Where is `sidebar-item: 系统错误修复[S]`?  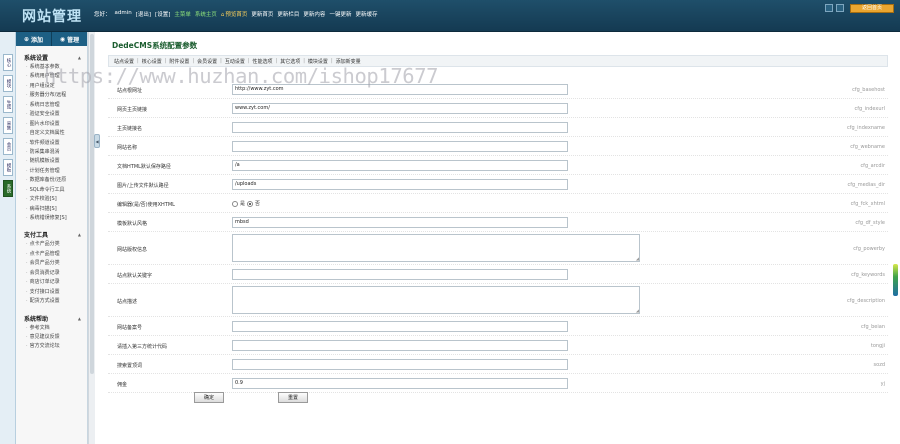 sidebar-item: 系统错误修复[S] is located at coordinates (51, 218).